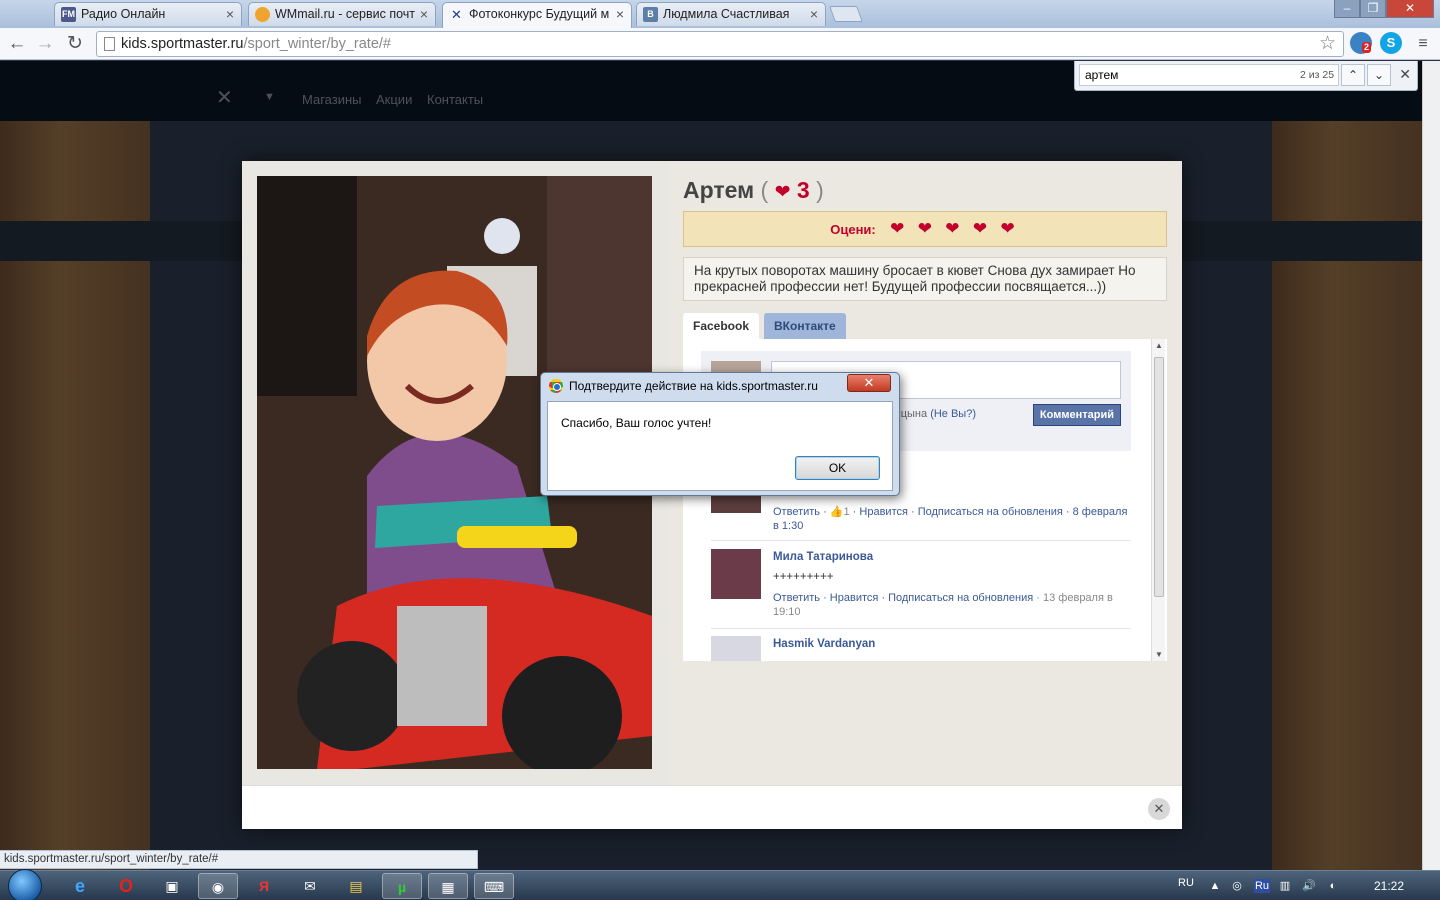 Image resolution: width=1440 pixels, height=900 pixels. Describe the element at coordinates (1353, 75) in the screenshot. I see `find-prev-button: ⌃` at that location.